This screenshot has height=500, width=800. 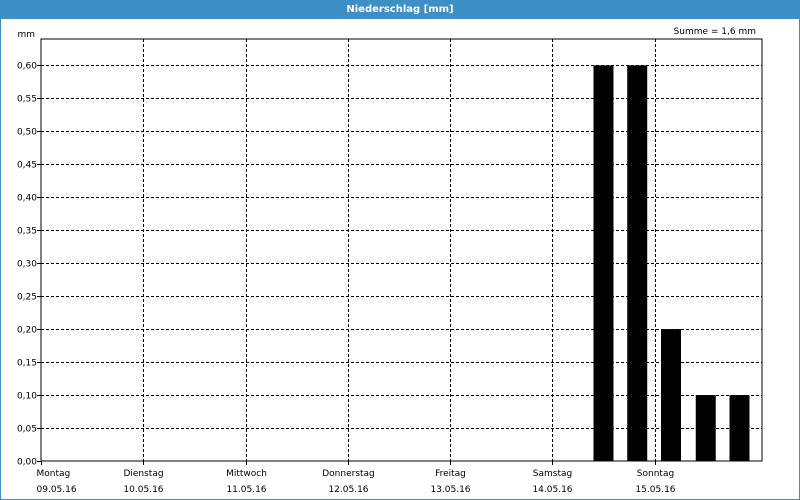 What do you see at coordinates (552, 474) in the screenshot?
I see `x-tick-label-weekday: Samstag` at bounding box center [552, 474].